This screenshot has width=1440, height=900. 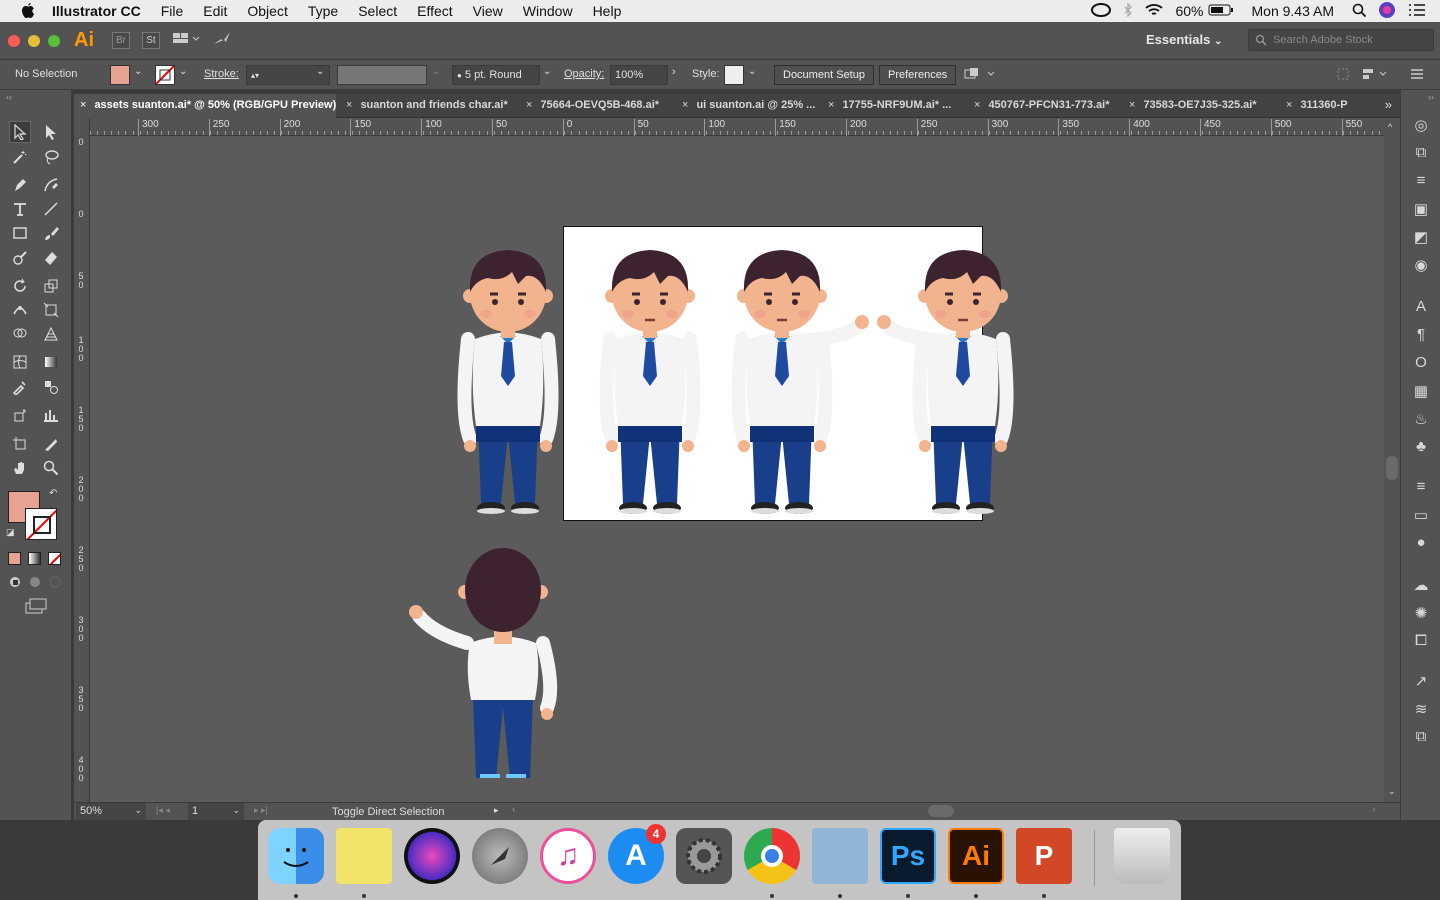 What do you see at coordinates (14, 40) in the screenshot?
I see `close-window-button` at bounding box center [14, 40].